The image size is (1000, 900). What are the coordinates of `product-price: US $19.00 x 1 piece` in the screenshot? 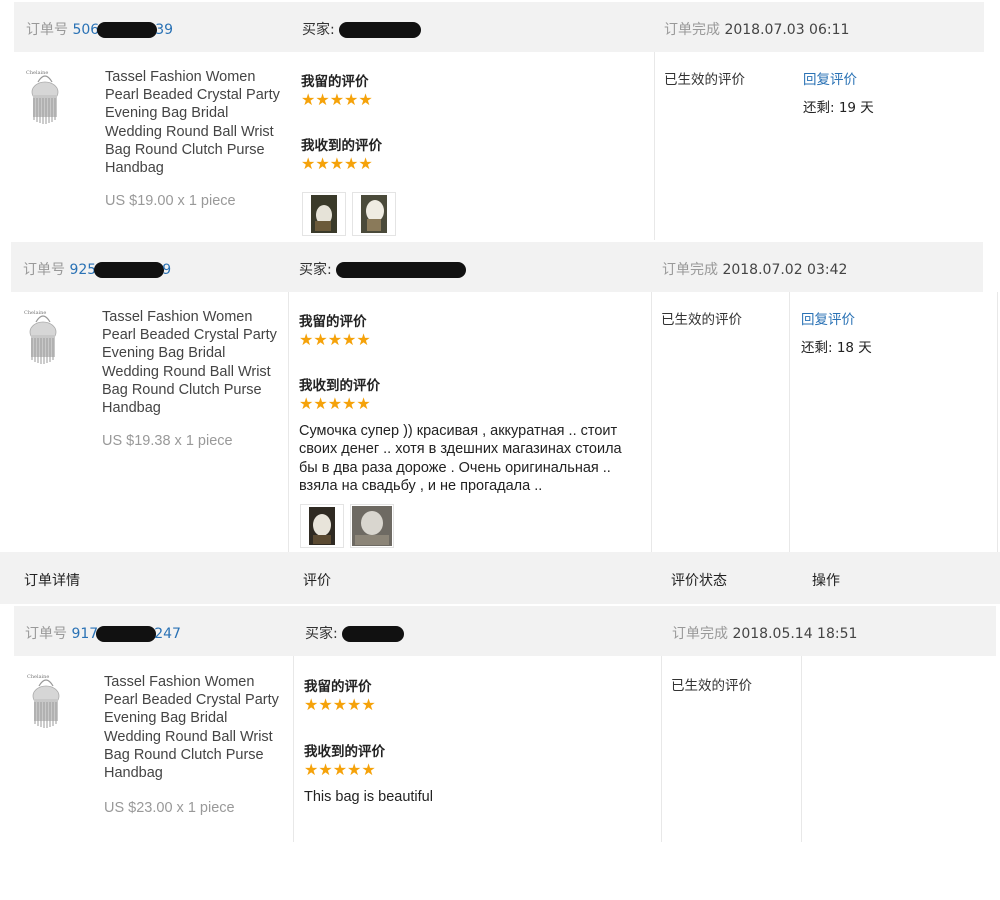 It's located at (170, 201).